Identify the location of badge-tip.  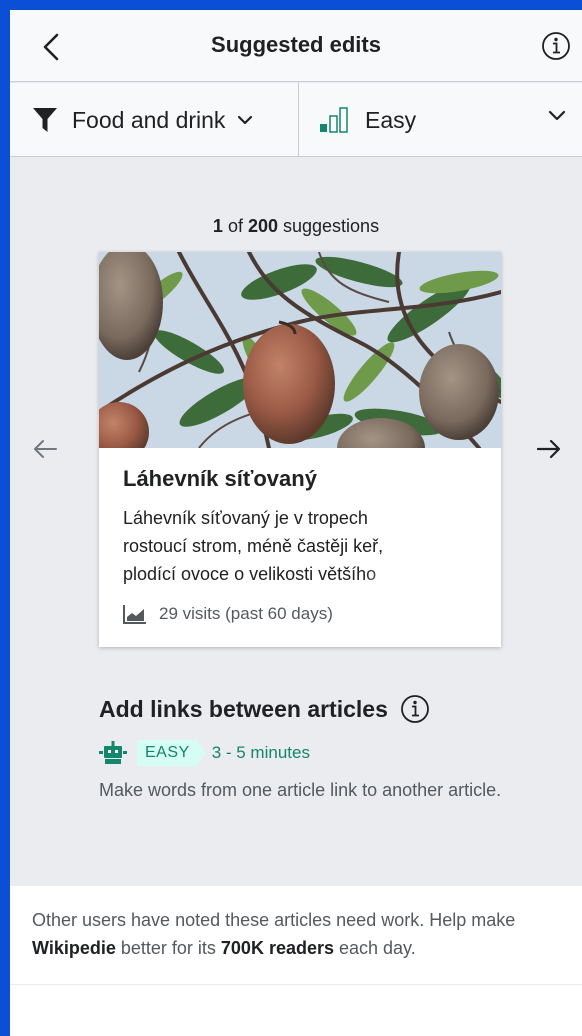
(200, 753).